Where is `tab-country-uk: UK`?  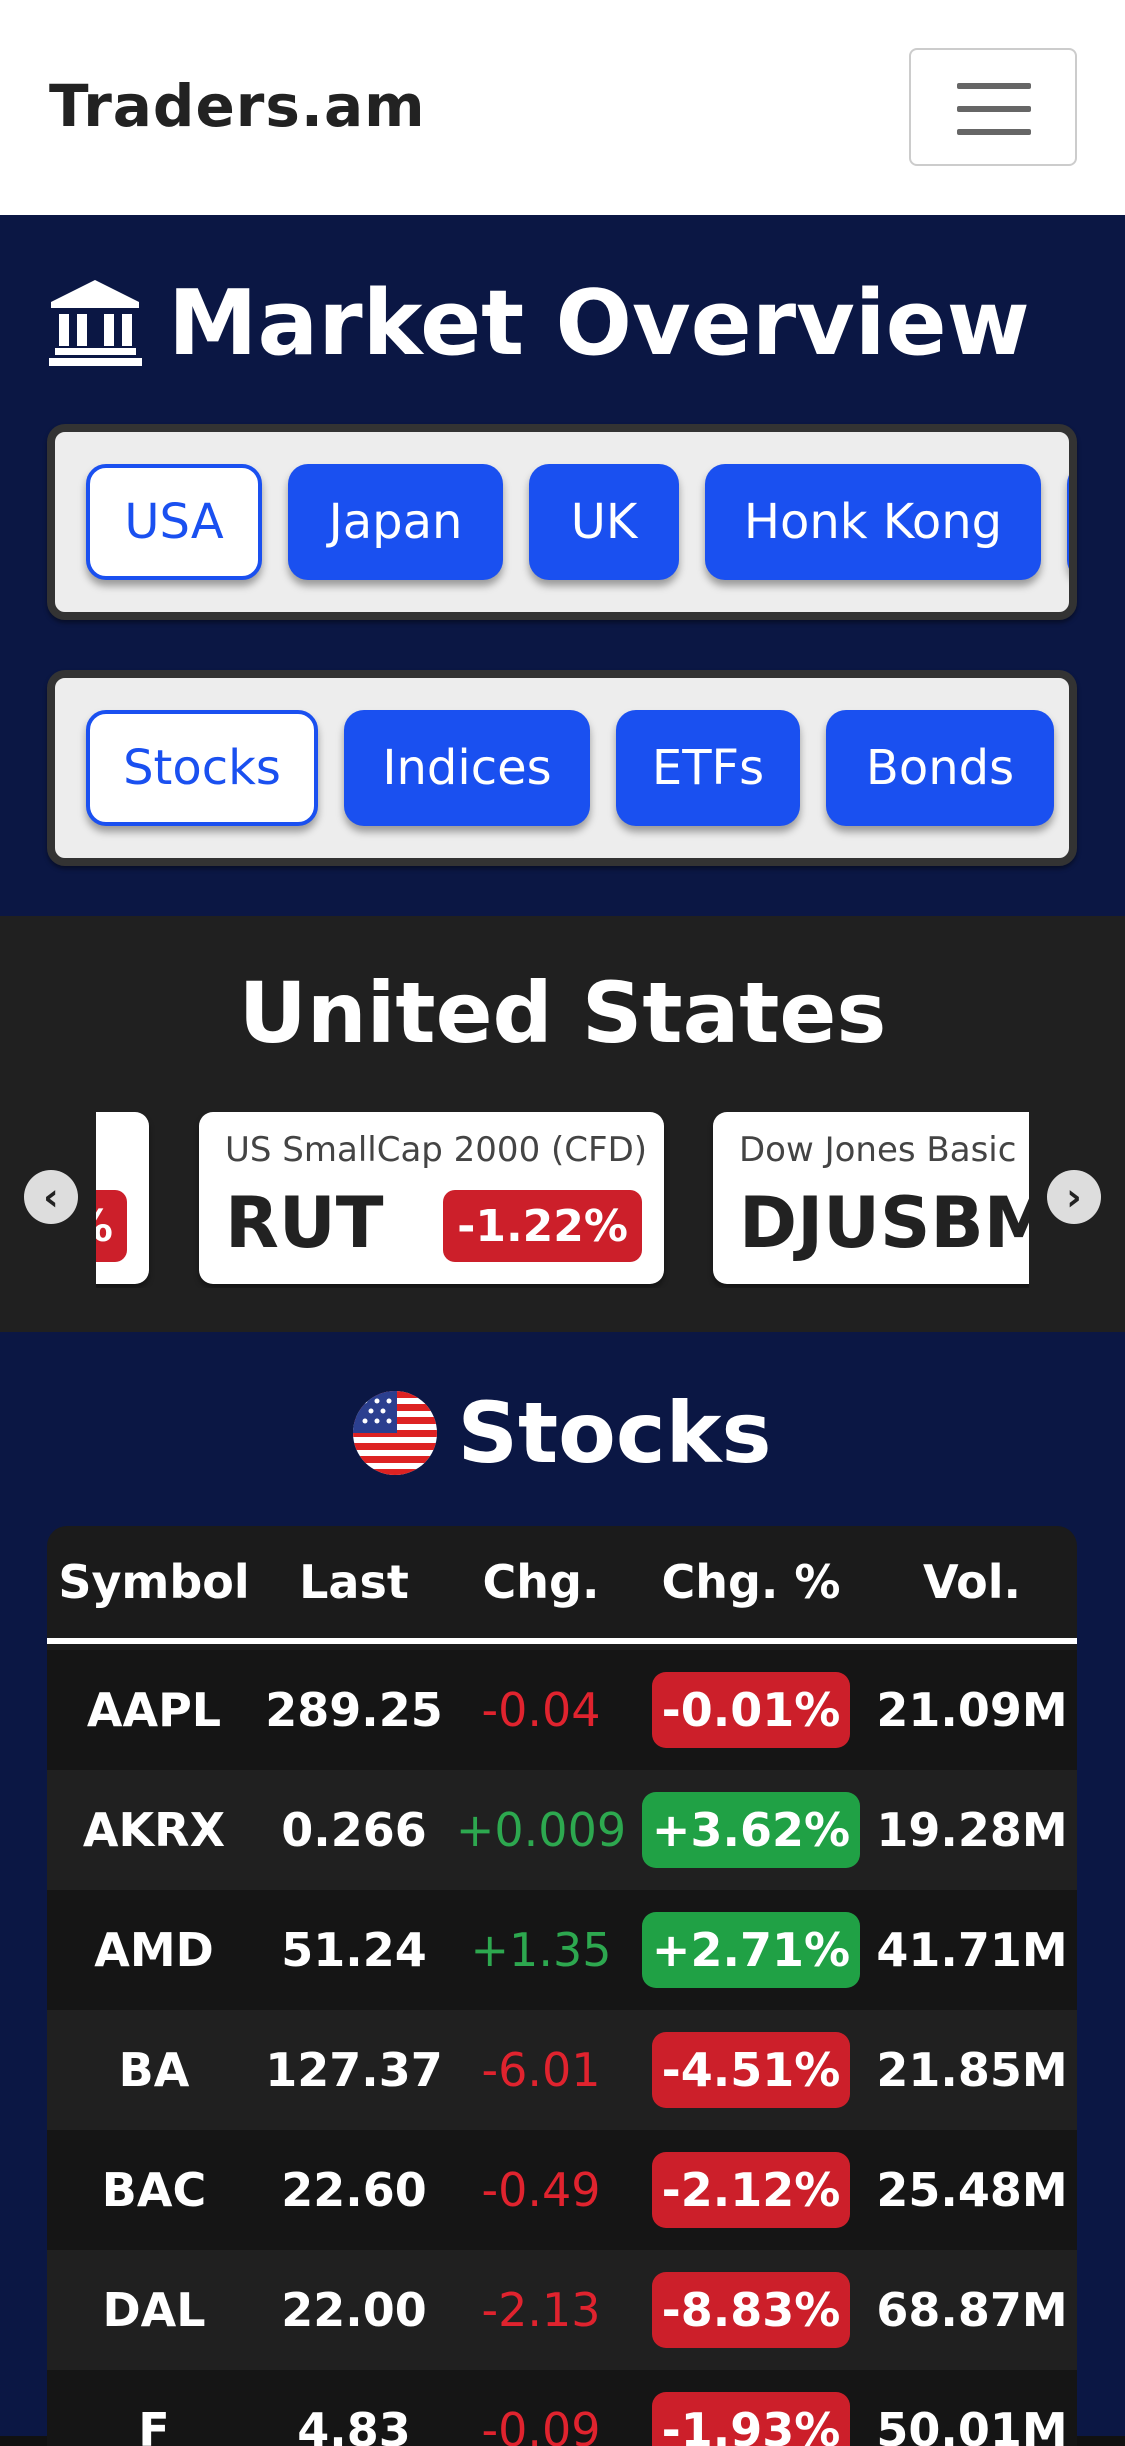 tab-country-uk: UK is located at coordinates (604, 522).